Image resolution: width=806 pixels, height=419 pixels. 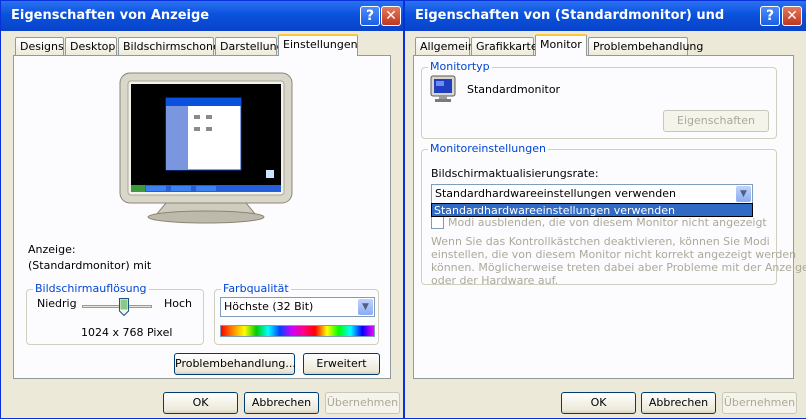 What do you see at coordinates (561, 45) in the screenshot?
I see `tab-monitor: Monitor` at bounding box center [561, 45].